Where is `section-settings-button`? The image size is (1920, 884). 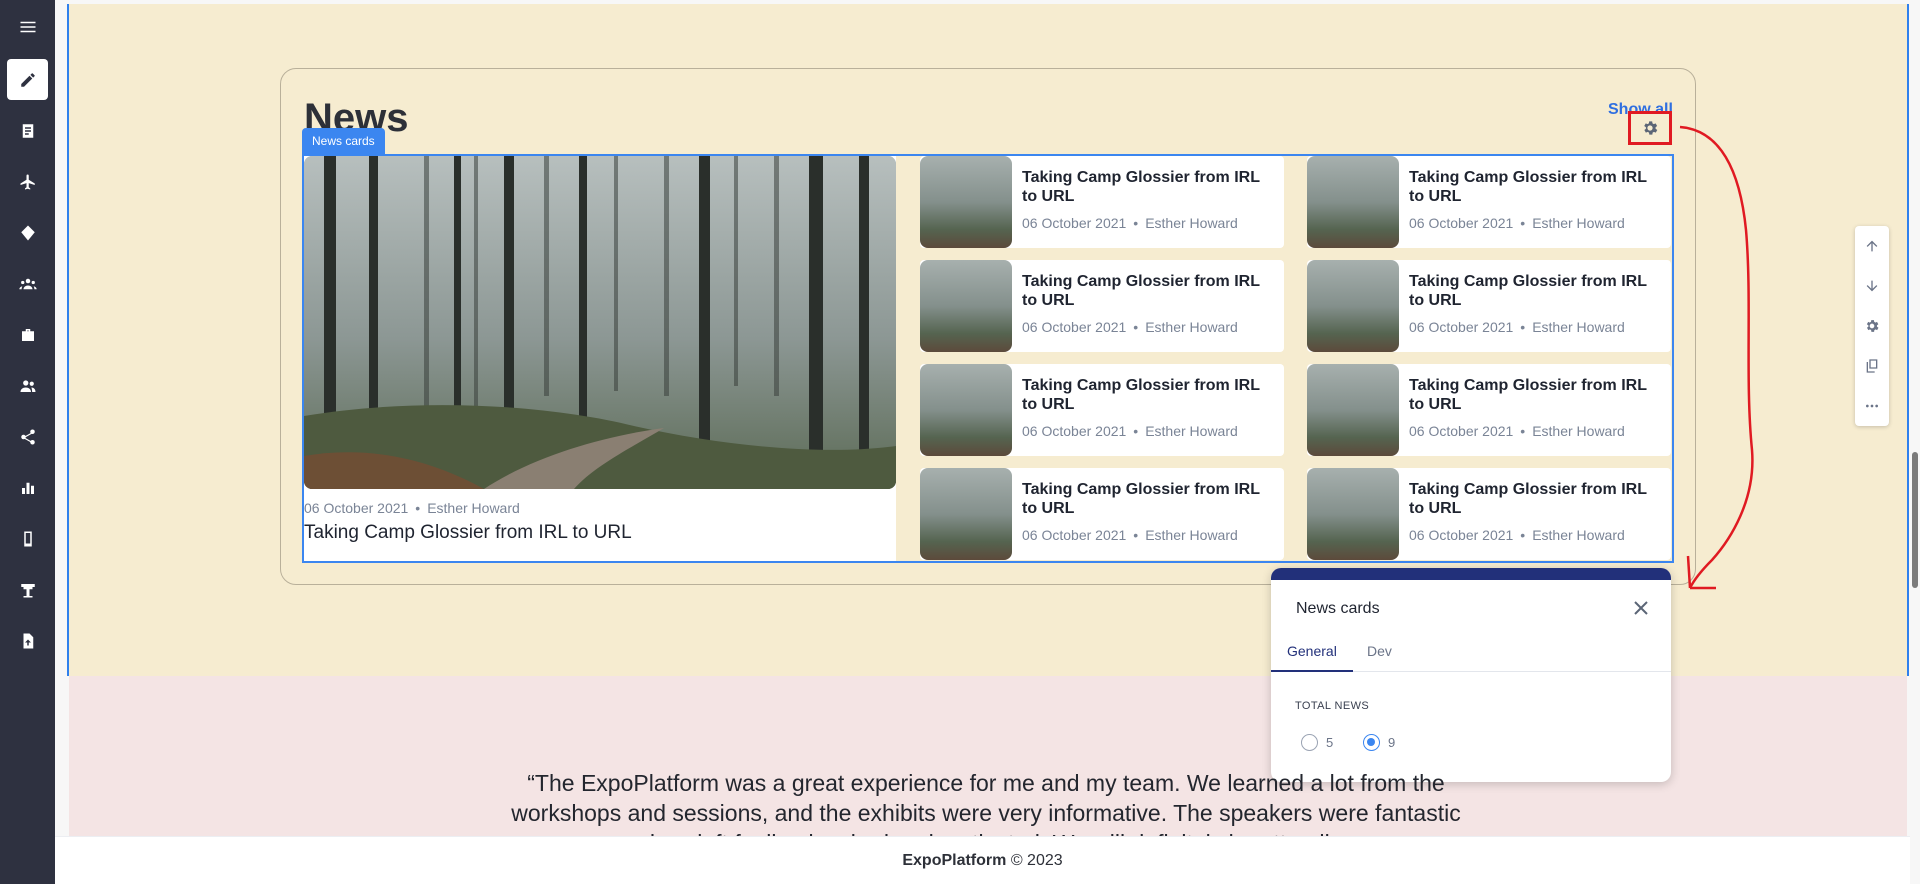 section-settings-button is located at coordinates (1872, 326).